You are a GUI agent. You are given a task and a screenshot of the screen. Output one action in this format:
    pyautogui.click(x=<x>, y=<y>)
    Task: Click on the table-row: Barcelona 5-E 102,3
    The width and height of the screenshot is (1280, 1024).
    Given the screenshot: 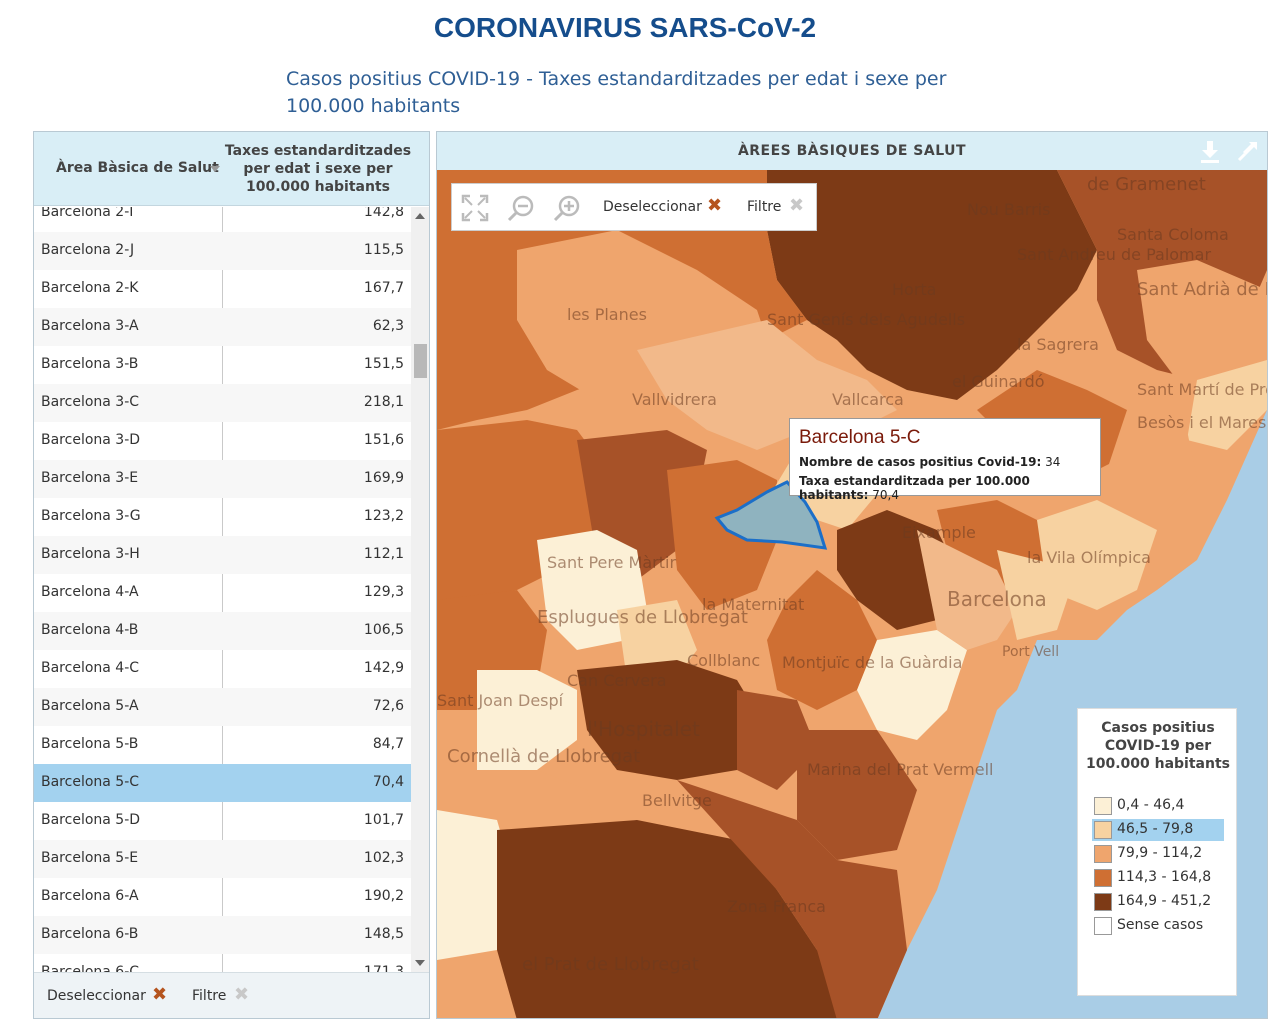 What is the action you would take?
    pyautogui.click(x=222, y=859)
    